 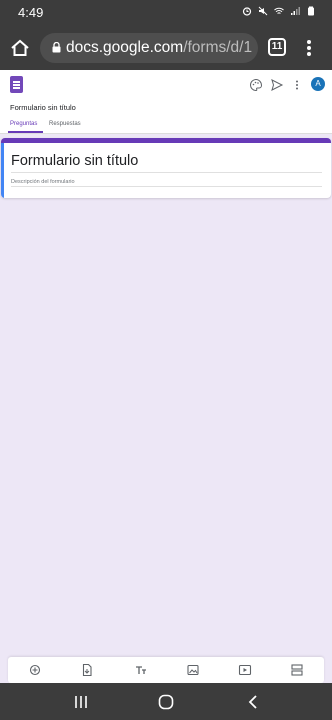 I want to click on lock-icon, so click(x=56, y=47).